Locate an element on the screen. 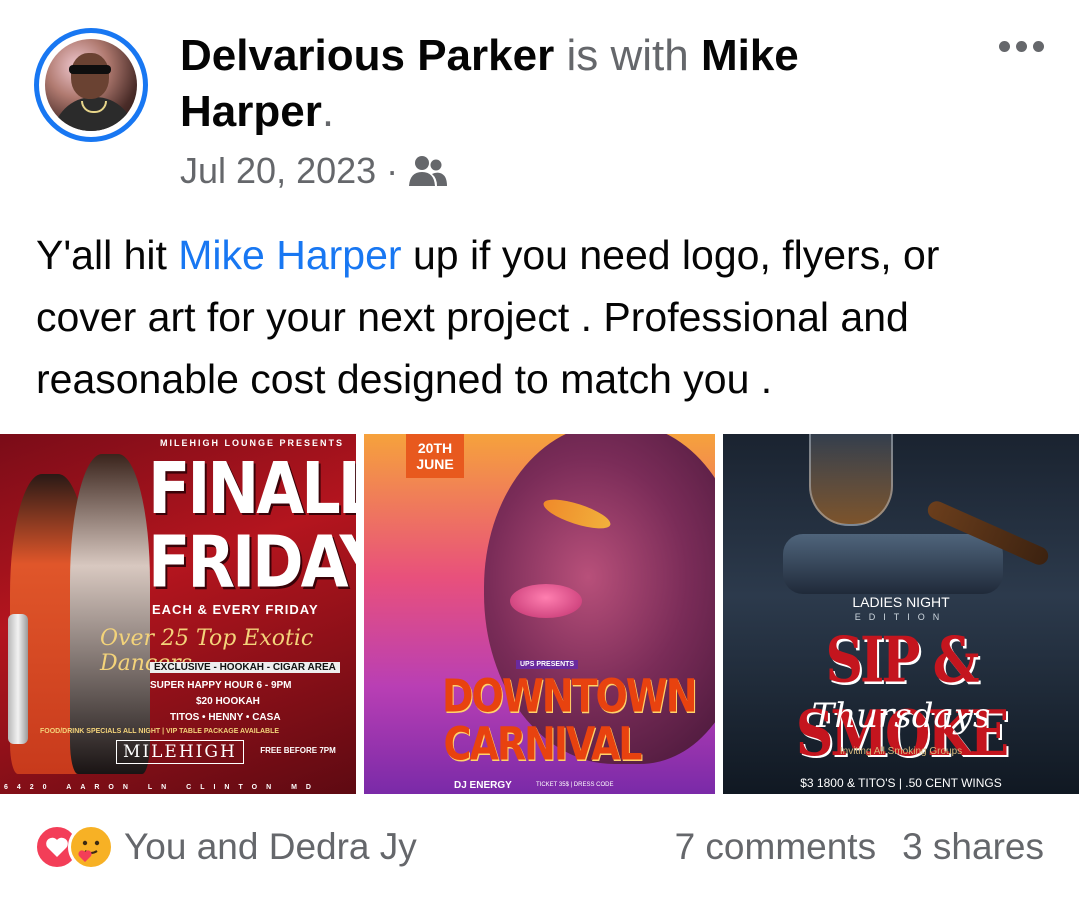 This screenshot has height=906, width=1079. tagged-name-first: Mike is located at coordinates (750, 55).